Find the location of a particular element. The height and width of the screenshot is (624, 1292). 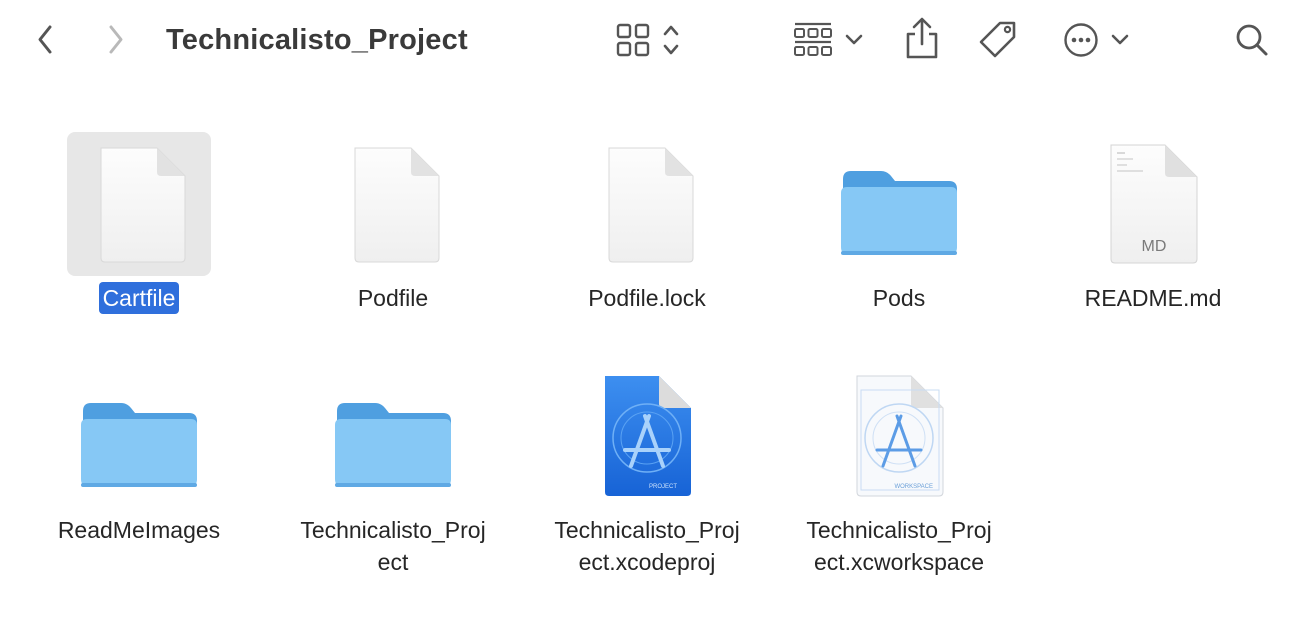

file-icon-container: PROJECT is located at coordinates (647, 436).